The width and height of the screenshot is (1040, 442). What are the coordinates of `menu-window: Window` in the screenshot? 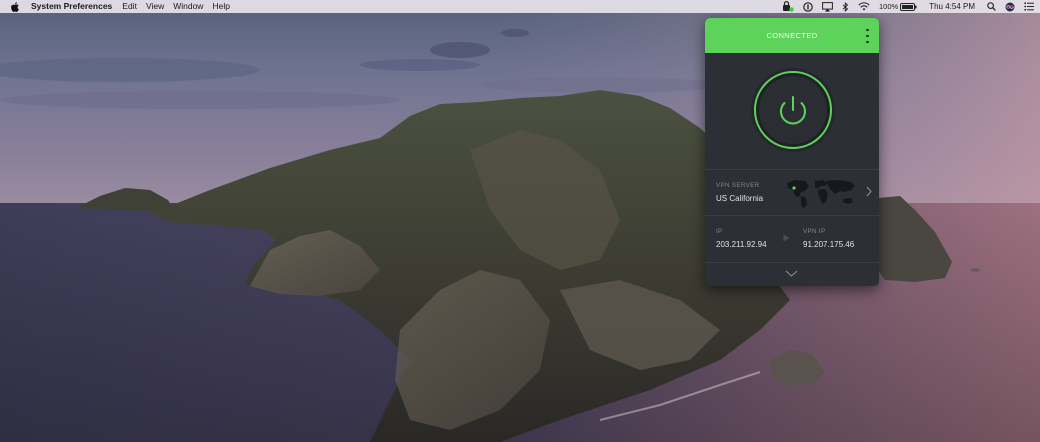 It's located at (188, 6).